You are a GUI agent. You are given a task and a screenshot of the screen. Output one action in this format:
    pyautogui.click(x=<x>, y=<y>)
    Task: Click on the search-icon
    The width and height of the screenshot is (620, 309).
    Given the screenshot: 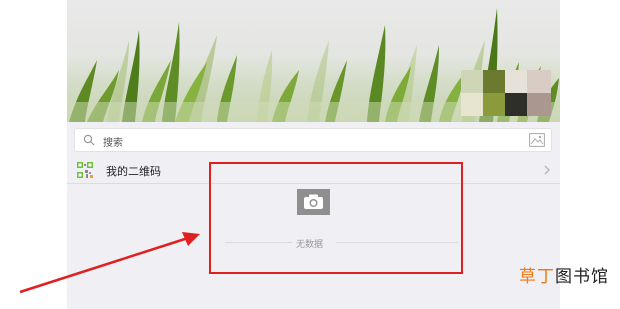 What is the action you would take?
    pyautogui.click(x=89, y=140)
    